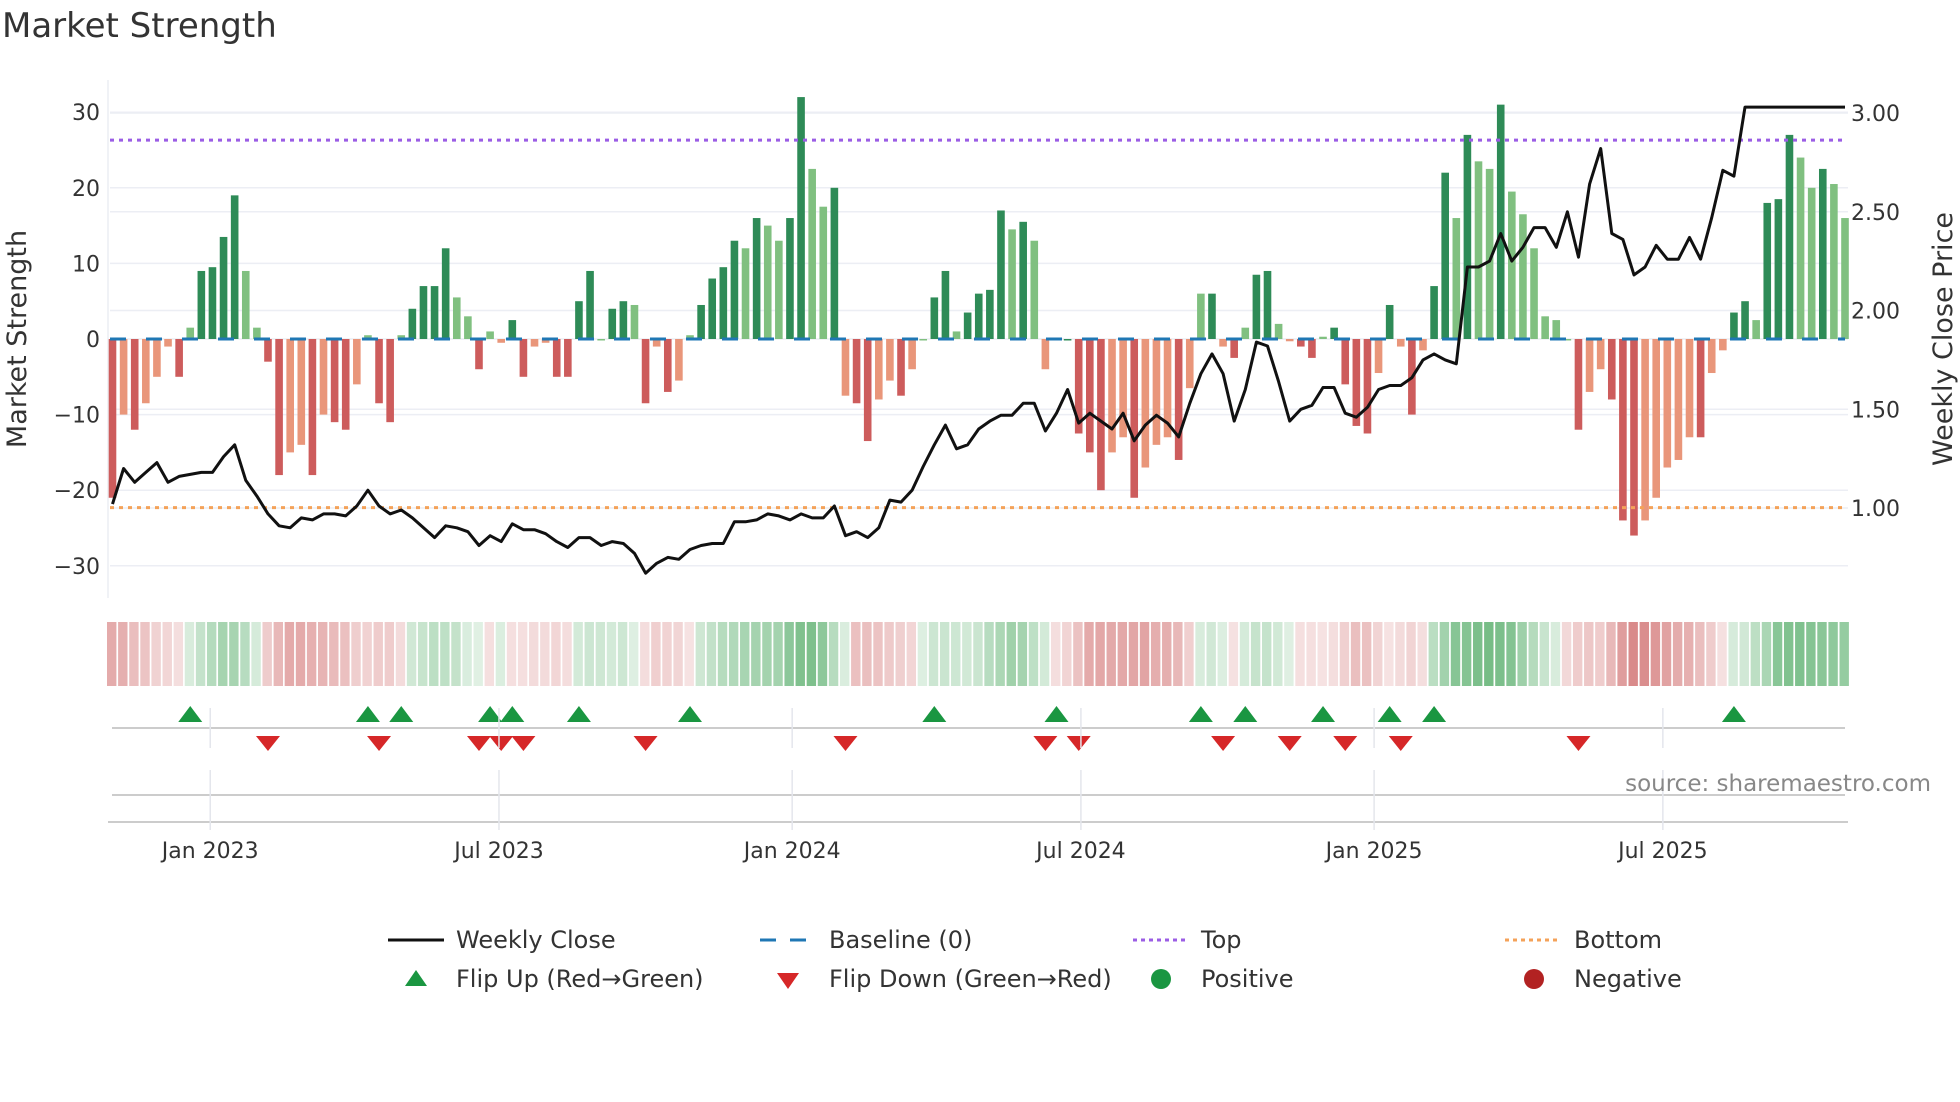  I want to click on y2-tick-label: 3.00, so click(1875, 114).